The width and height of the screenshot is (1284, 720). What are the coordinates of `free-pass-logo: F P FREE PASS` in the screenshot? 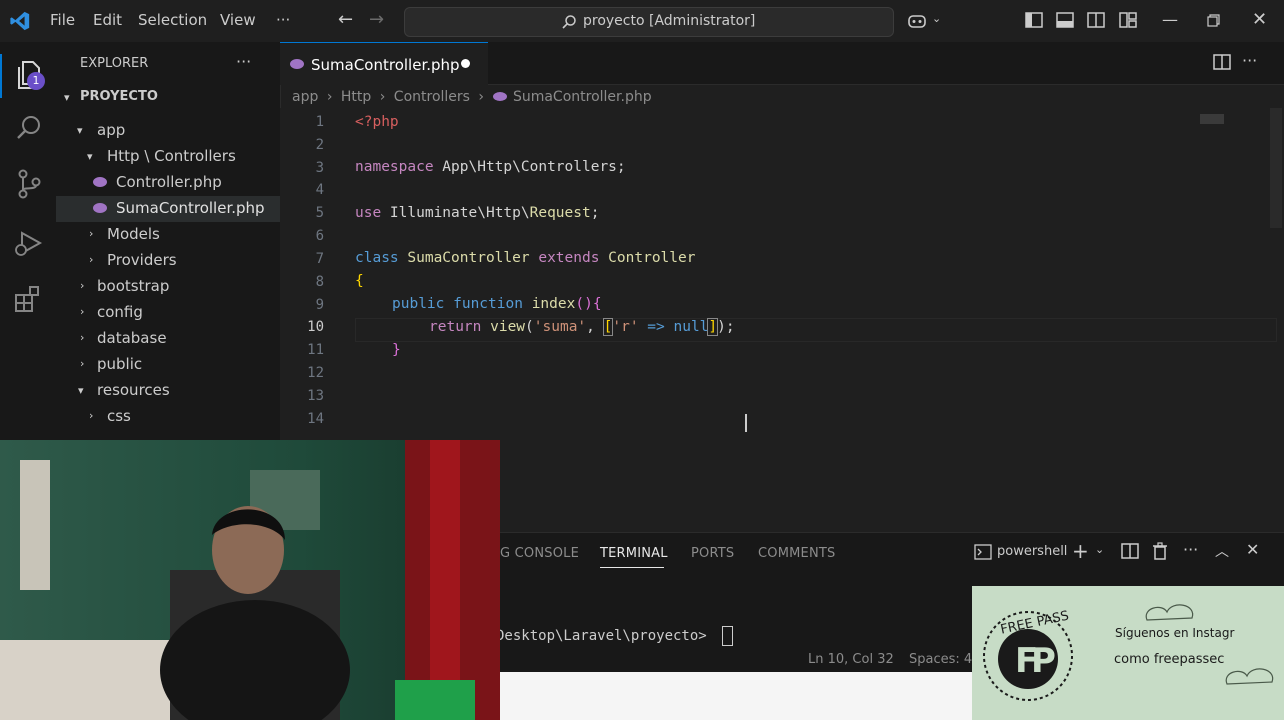 It's located at (1028, 655).